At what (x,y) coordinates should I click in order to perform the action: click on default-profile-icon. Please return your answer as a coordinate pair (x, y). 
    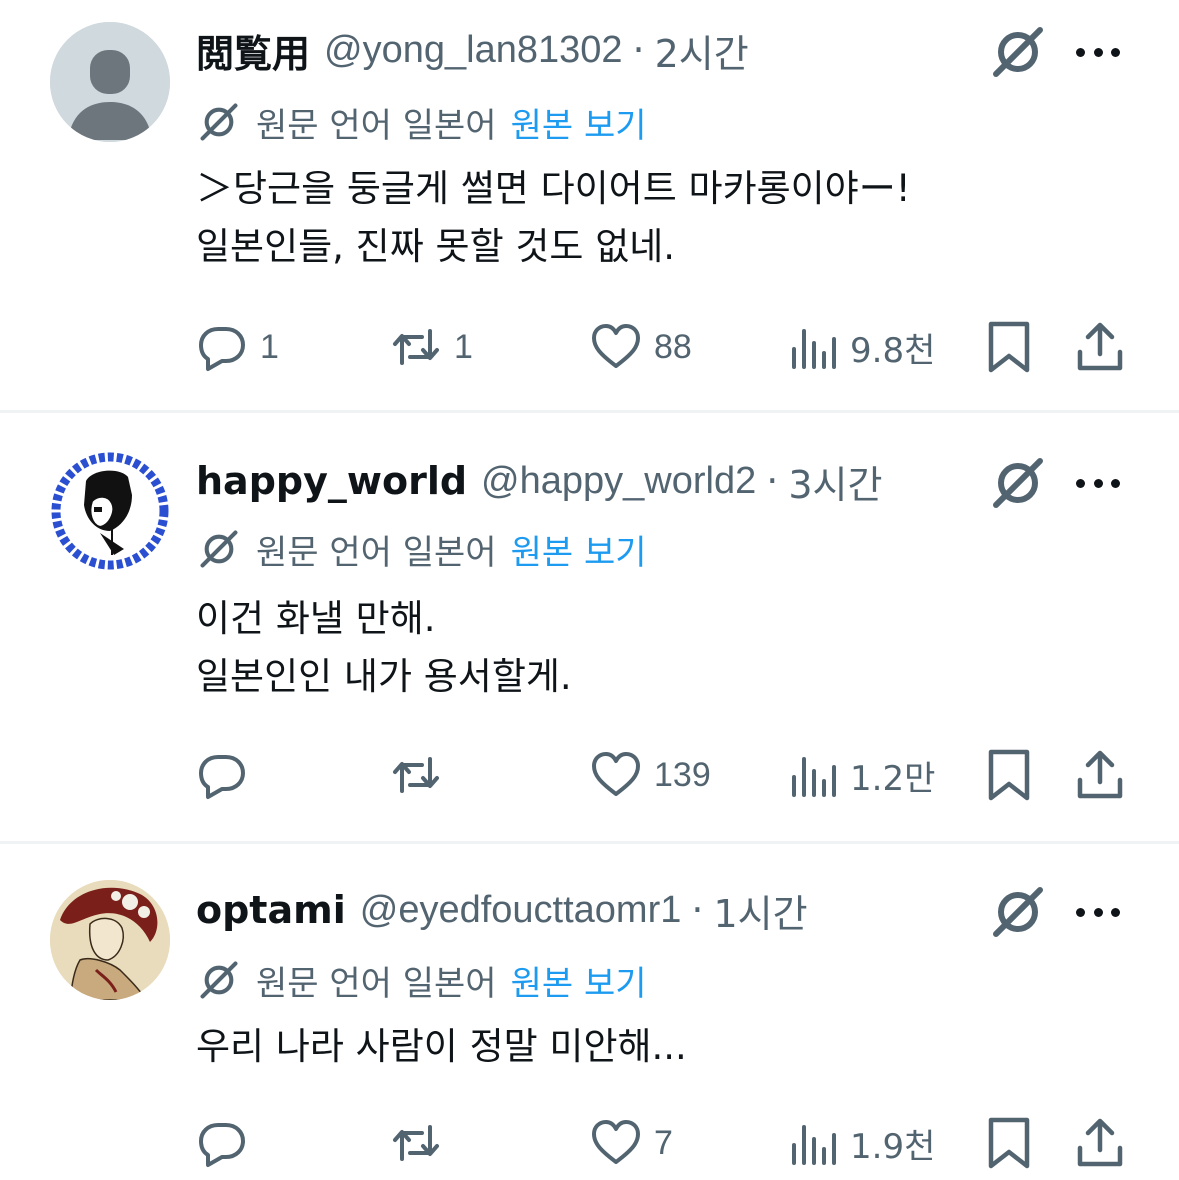
    Looking at the image, I should click on (110, 82).